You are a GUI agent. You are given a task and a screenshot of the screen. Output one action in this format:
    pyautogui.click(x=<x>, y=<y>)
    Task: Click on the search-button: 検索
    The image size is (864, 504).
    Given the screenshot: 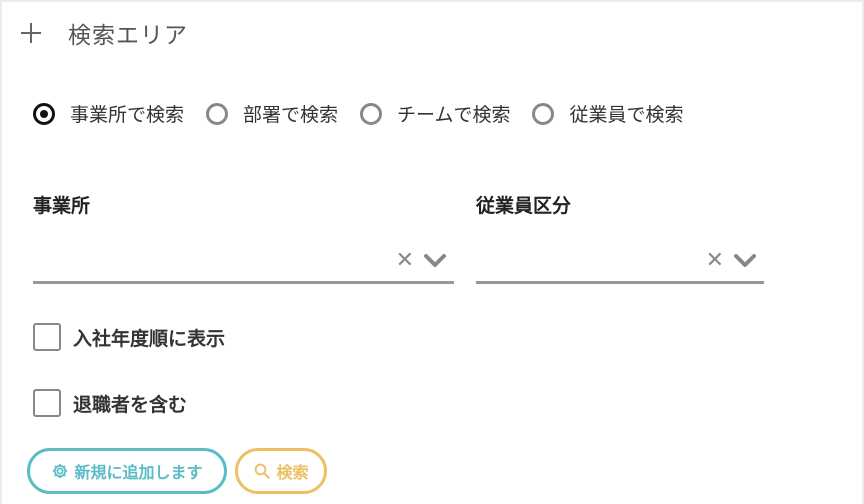 What is the action you would take?
    pyautogui.click(x=281, y=471)
    